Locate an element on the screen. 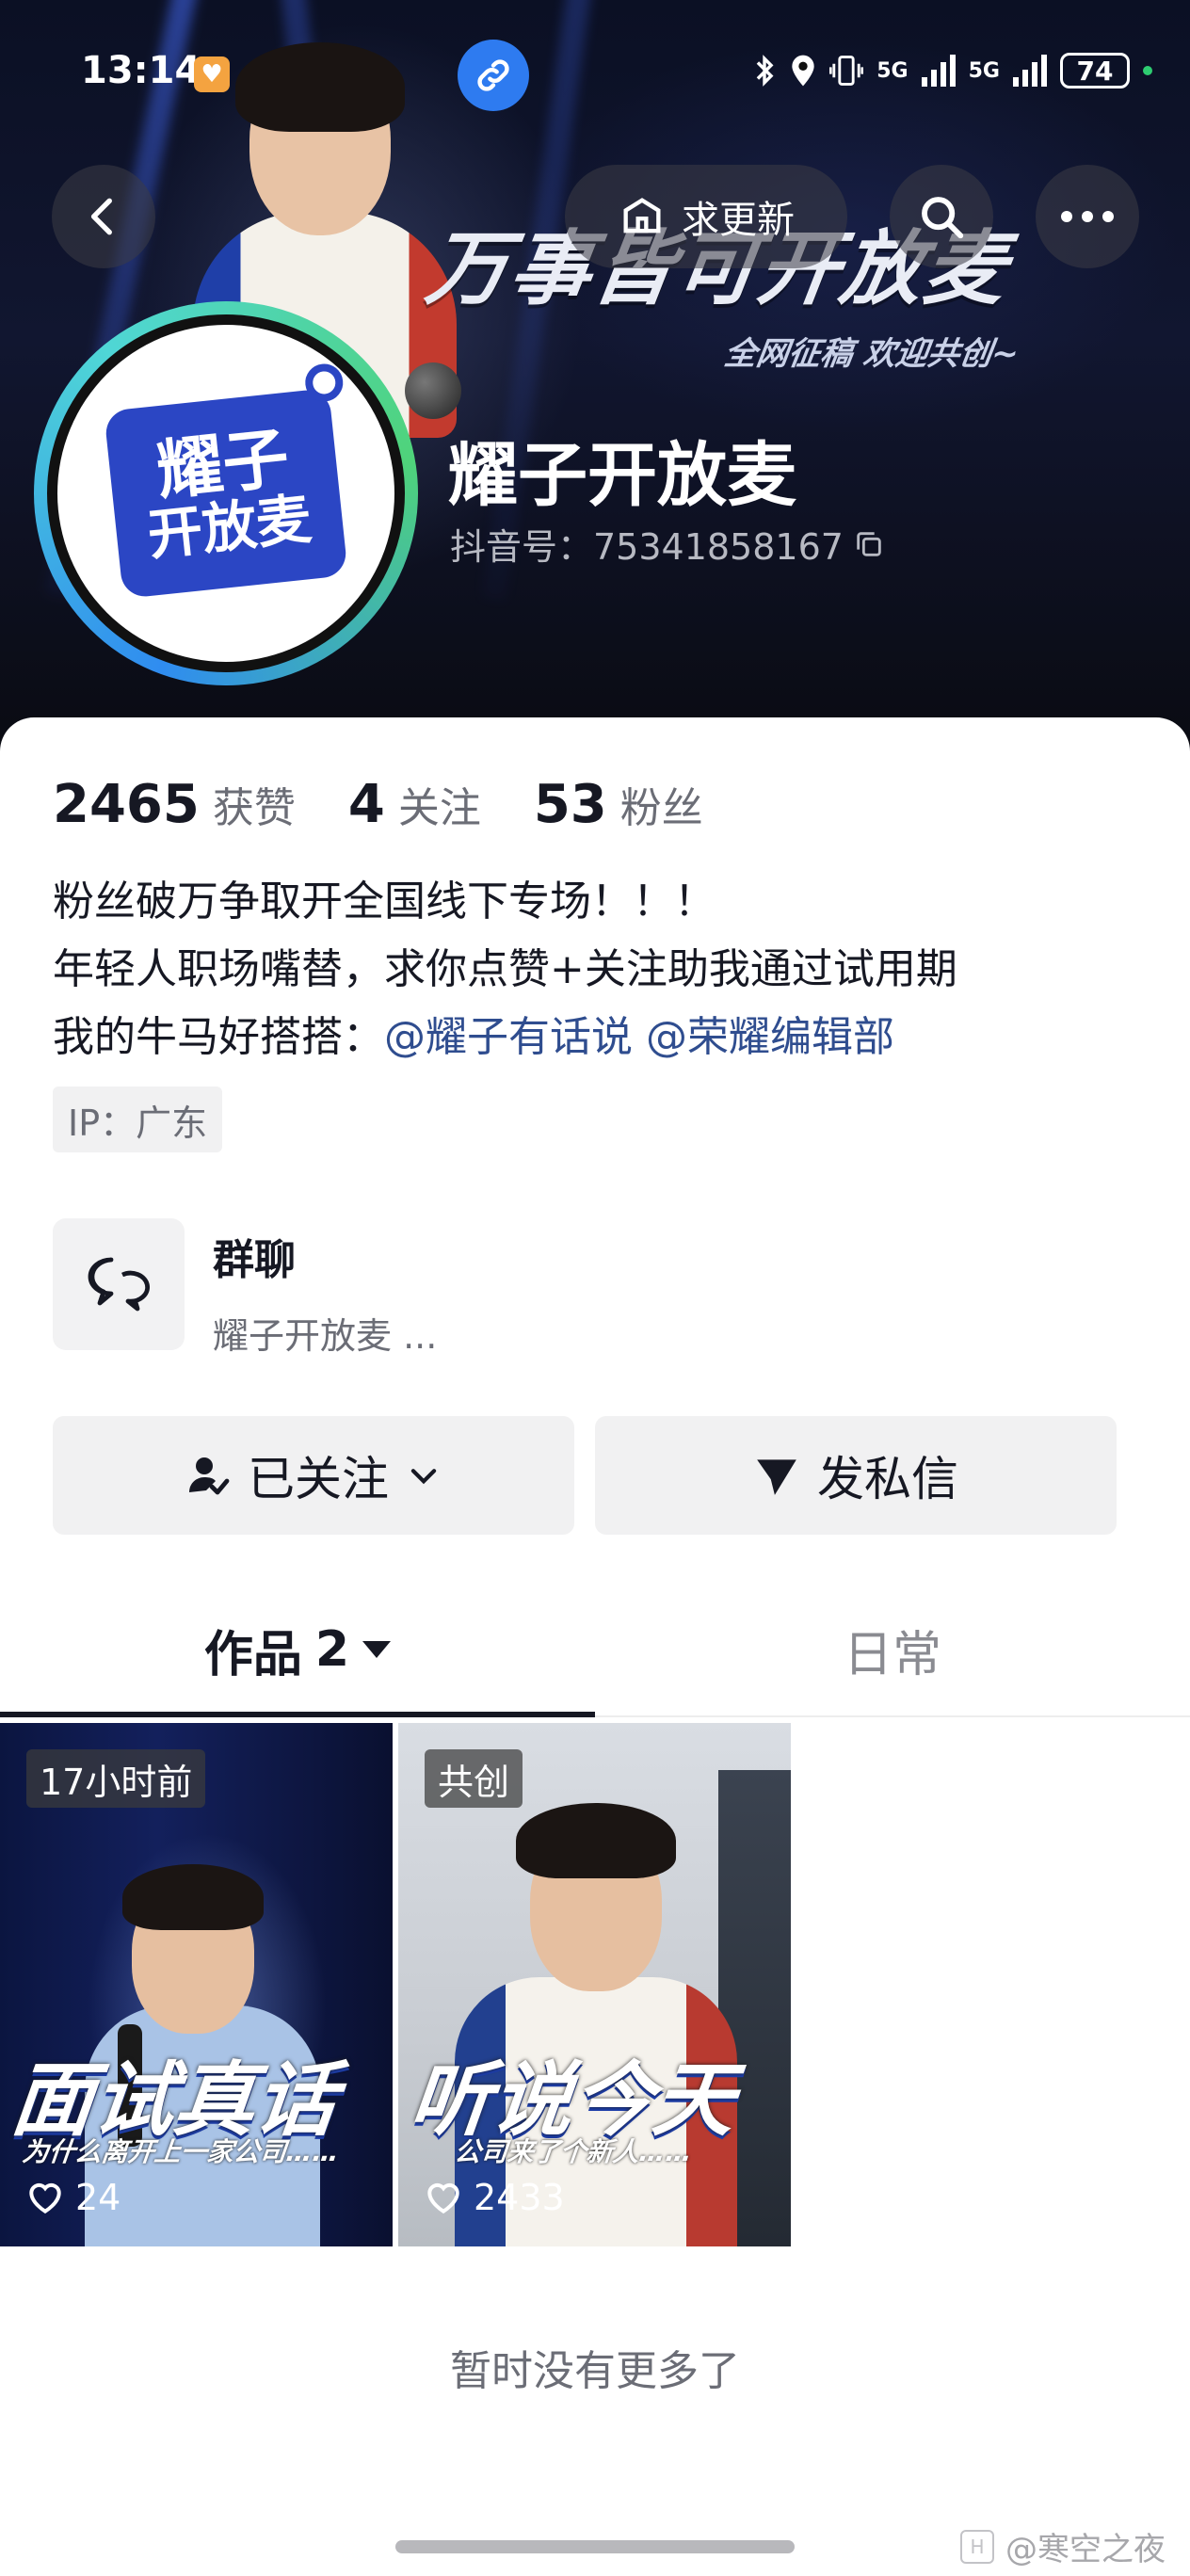 The image size is (1190, 2576). tab-works: 作品 2 is located at coordinates (297, 1649).